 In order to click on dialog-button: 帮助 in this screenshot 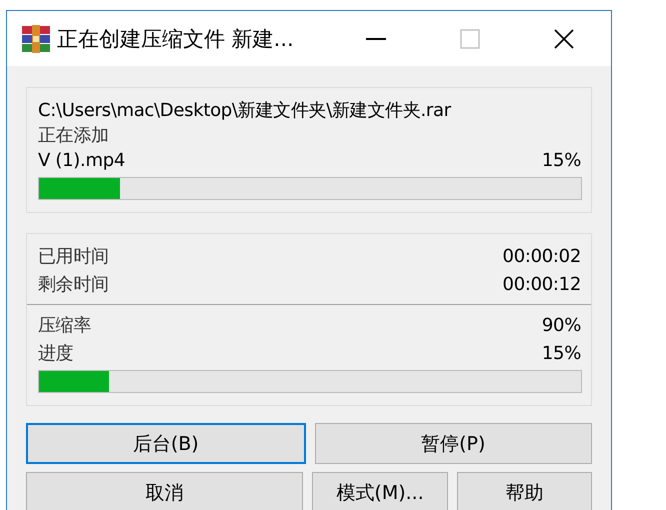, I will do `click(524, 491)`.